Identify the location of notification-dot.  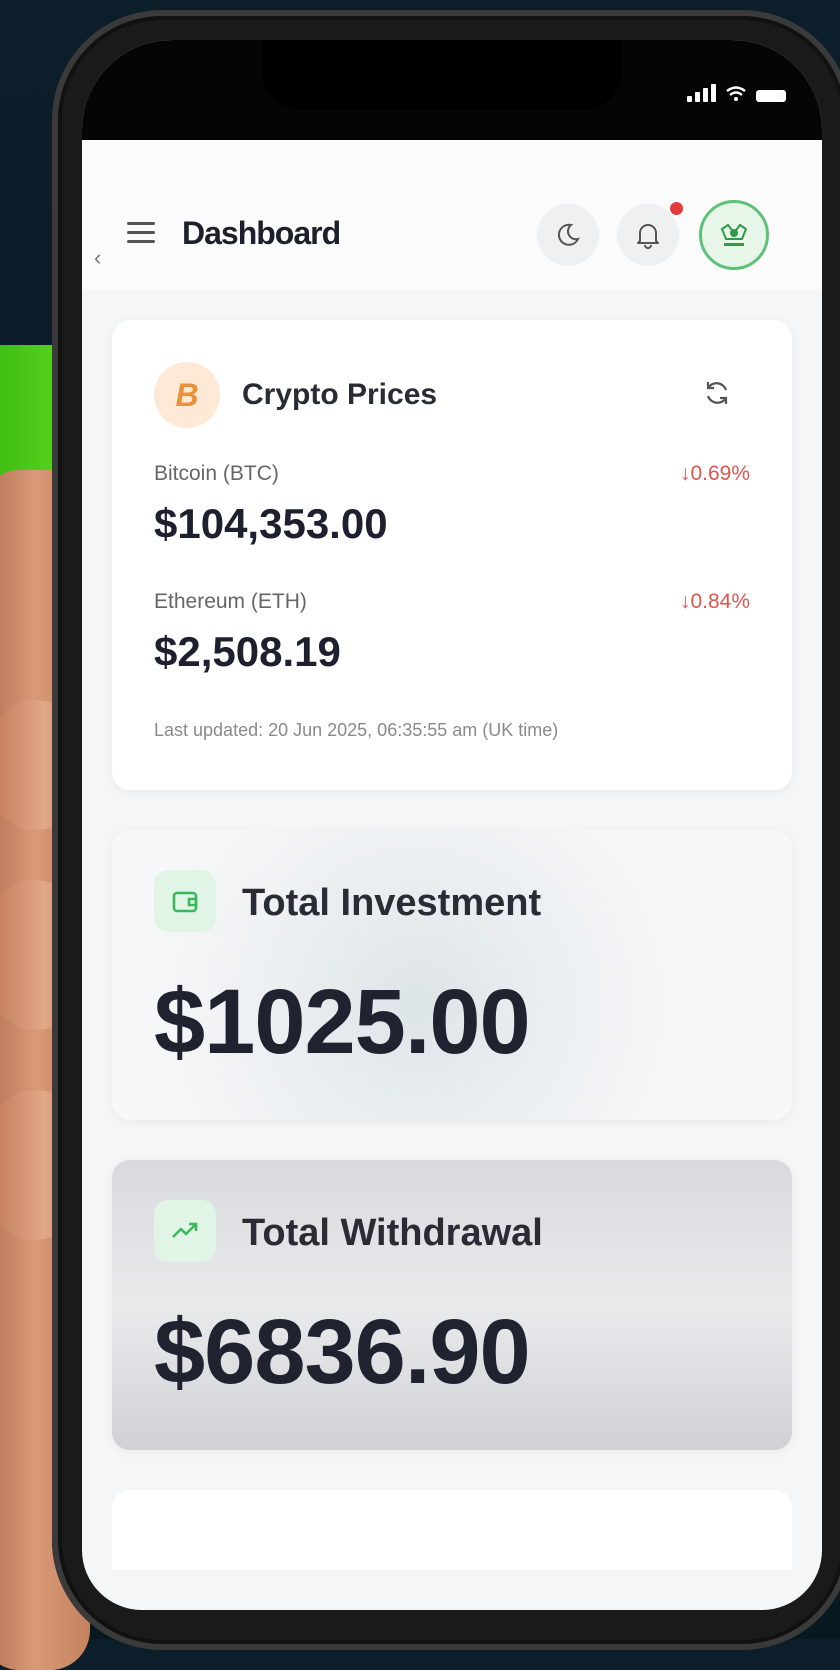
(676, 208).